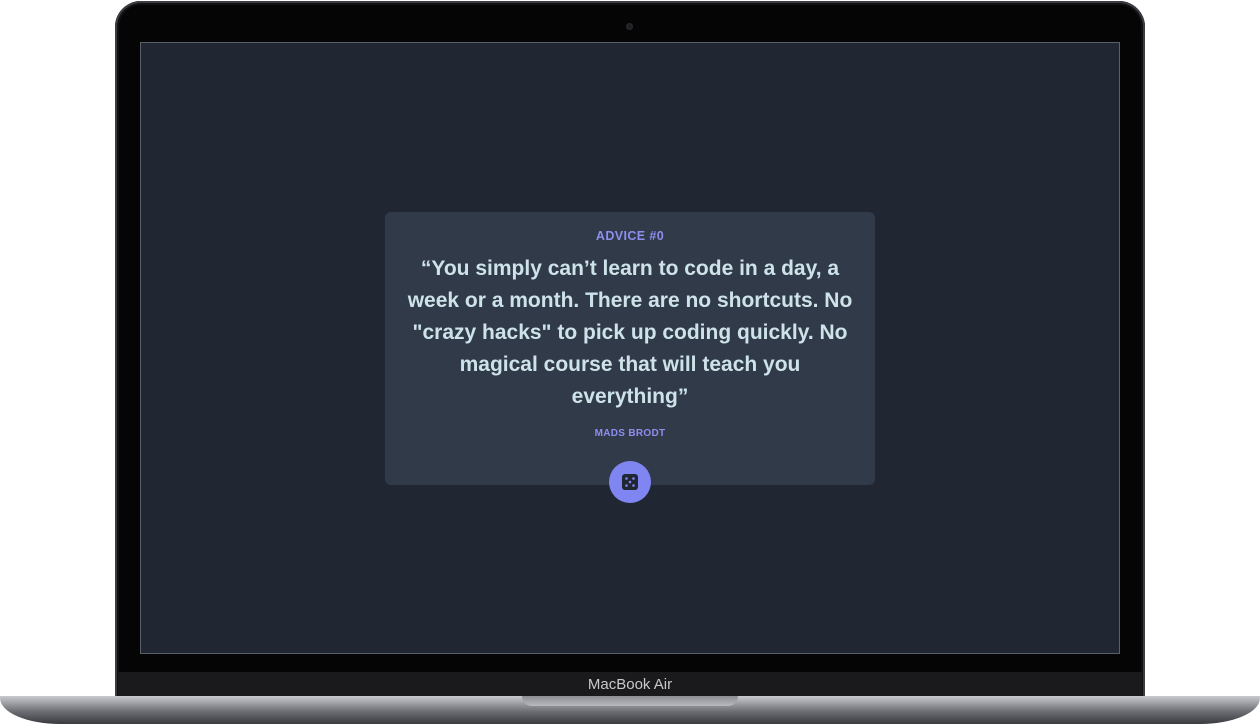  Describe the element at coordinates (630, 684) in the screenshot. I see `device-brand-label: MacBook Air` at that location.